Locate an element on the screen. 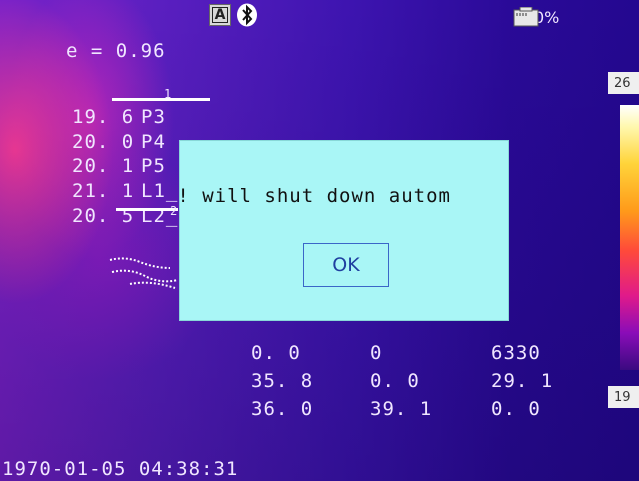  dialog-message: low! will shut down autom is located at coordinates (315, 196).